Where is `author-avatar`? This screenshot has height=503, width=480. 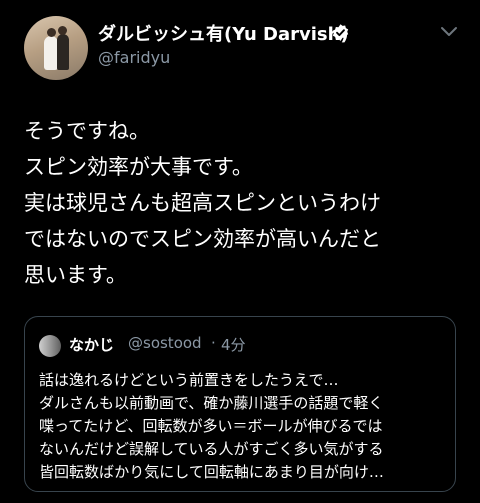
author-avatar is located at coordinates (56, 48).